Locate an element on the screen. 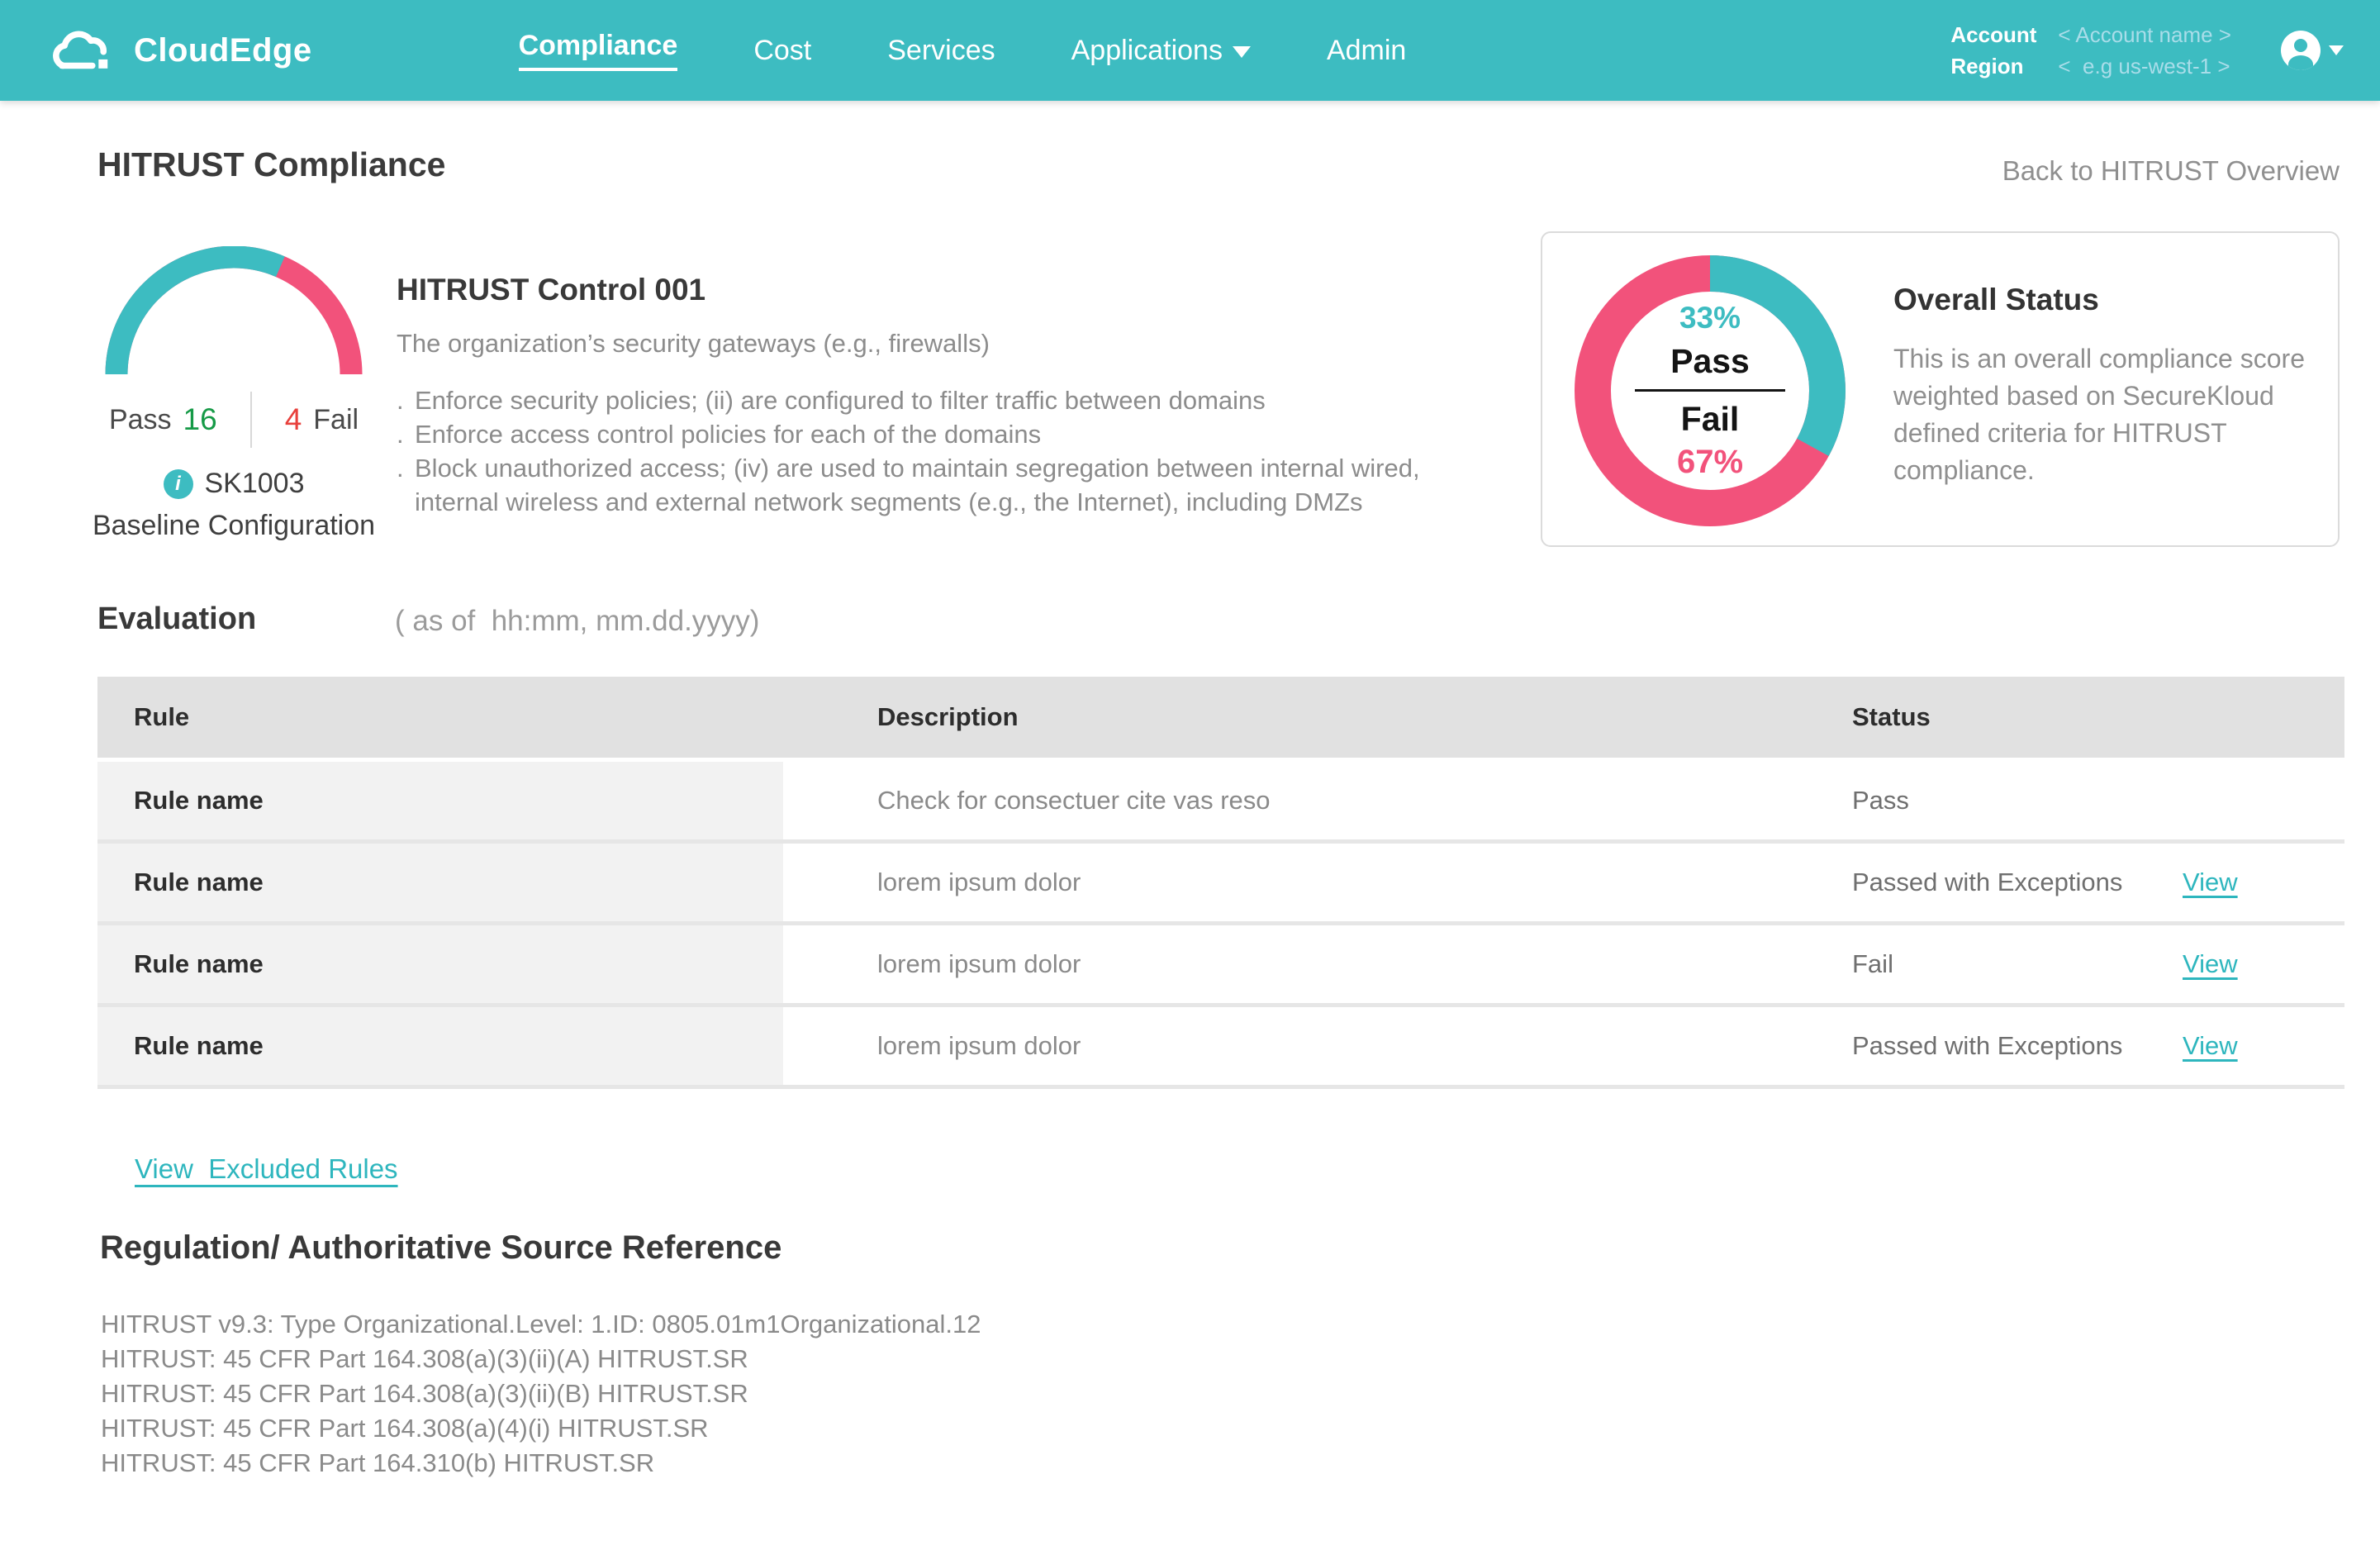 The image size is (2380, 1550). nav-item-compliance: Compliance is located at coordinates (598, 50).